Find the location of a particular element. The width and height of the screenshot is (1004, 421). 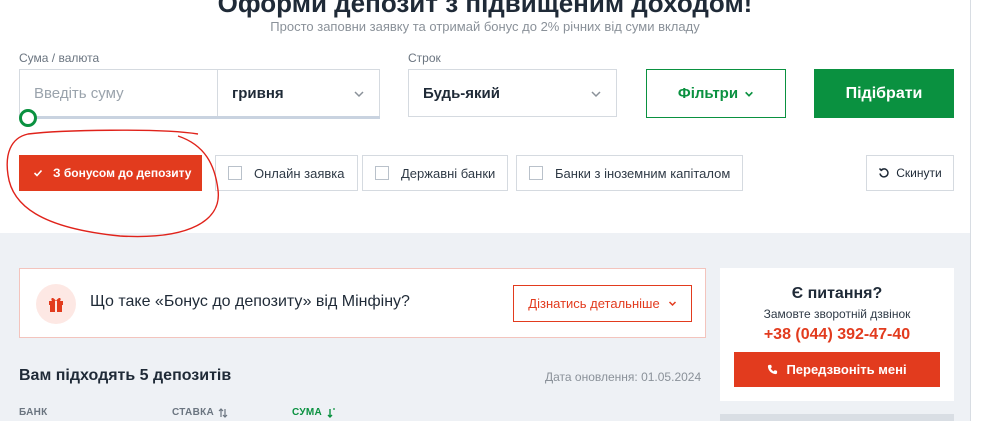

column-header-bank: БАНК is located at coordinates (33, 412).